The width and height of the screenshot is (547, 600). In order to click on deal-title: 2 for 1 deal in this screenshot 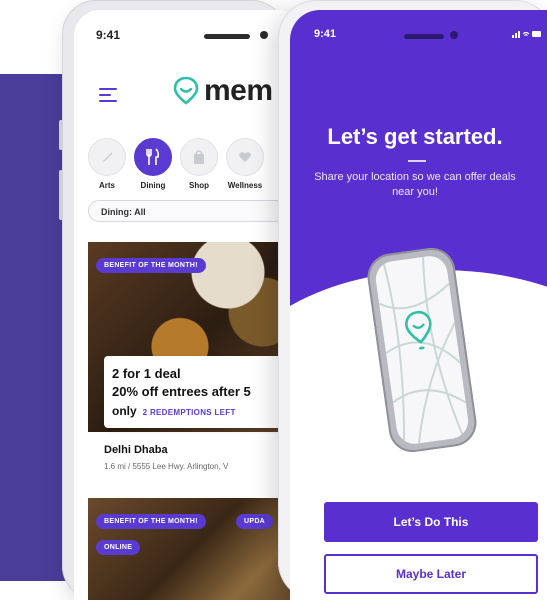, I will do `click(146, 373)`.